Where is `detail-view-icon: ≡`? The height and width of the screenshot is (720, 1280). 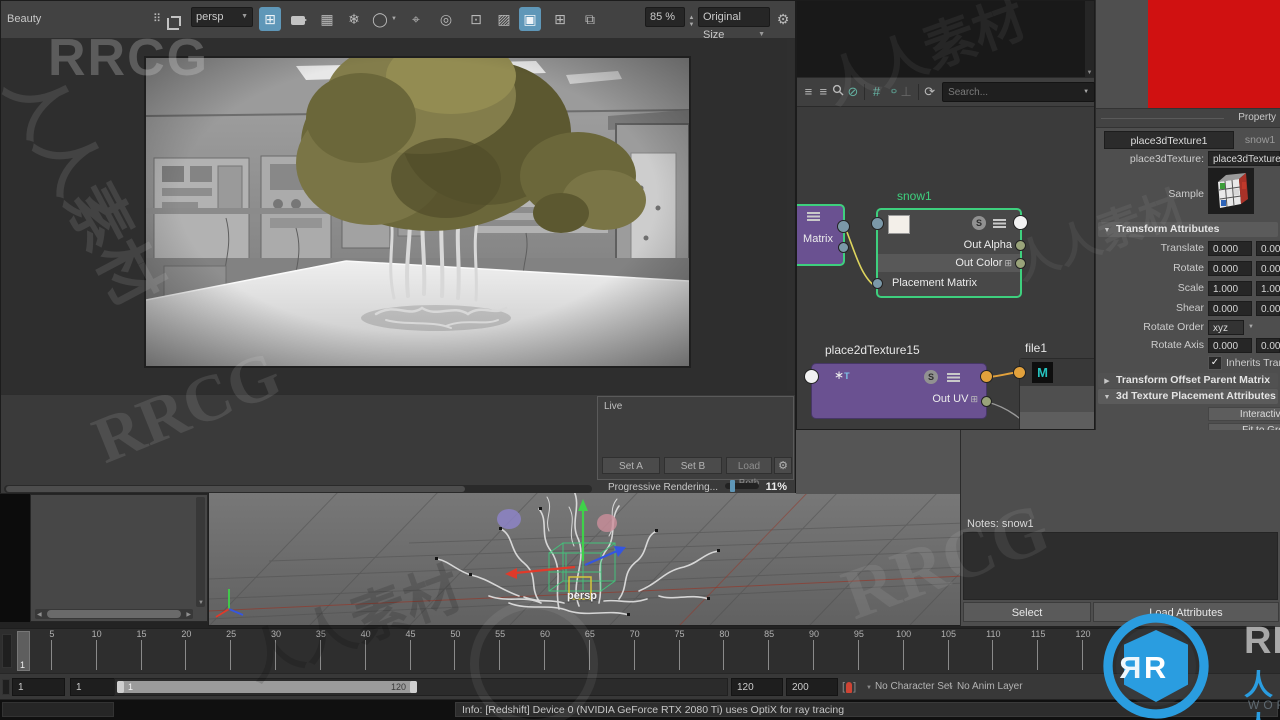 detail-view-icon: ≡ is located at coordinates (823, 92).